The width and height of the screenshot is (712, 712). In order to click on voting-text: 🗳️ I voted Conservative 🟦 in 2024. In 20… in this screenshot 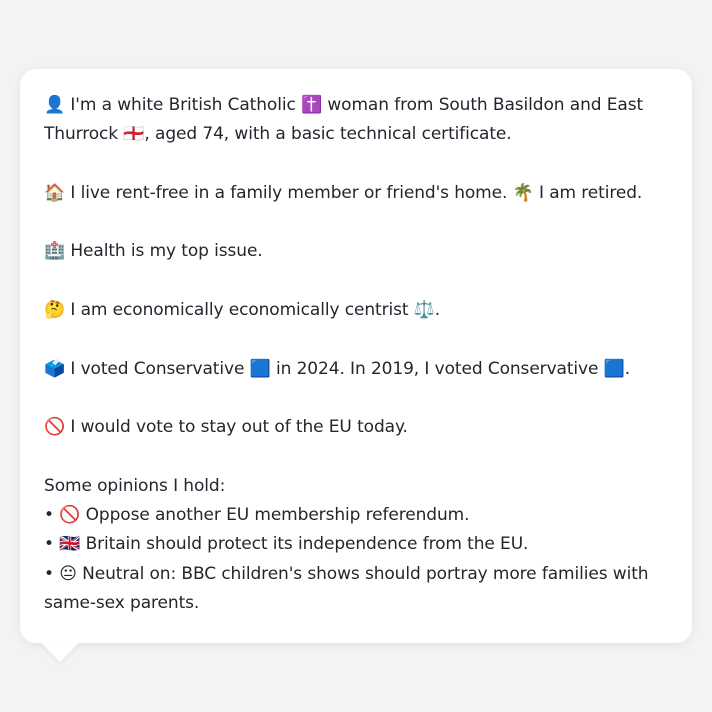, I will do `click(337, 368)`.